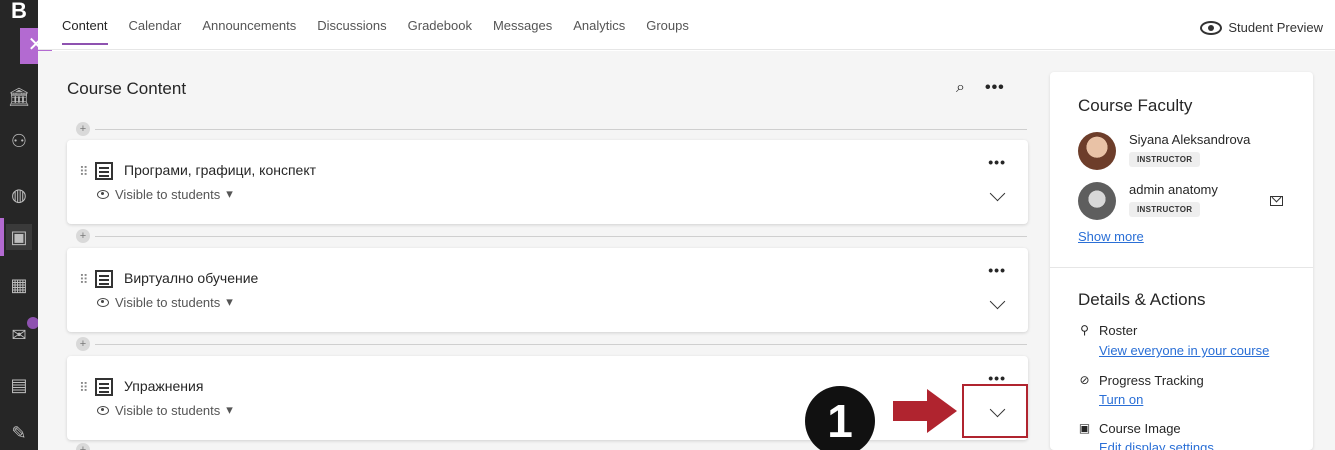  What do you see at coordinates (547, 398) in the screenshot?
I see `content-item: ⠿ Упражнения Visible to students ▾ •••` at bounding box center [547, 398].